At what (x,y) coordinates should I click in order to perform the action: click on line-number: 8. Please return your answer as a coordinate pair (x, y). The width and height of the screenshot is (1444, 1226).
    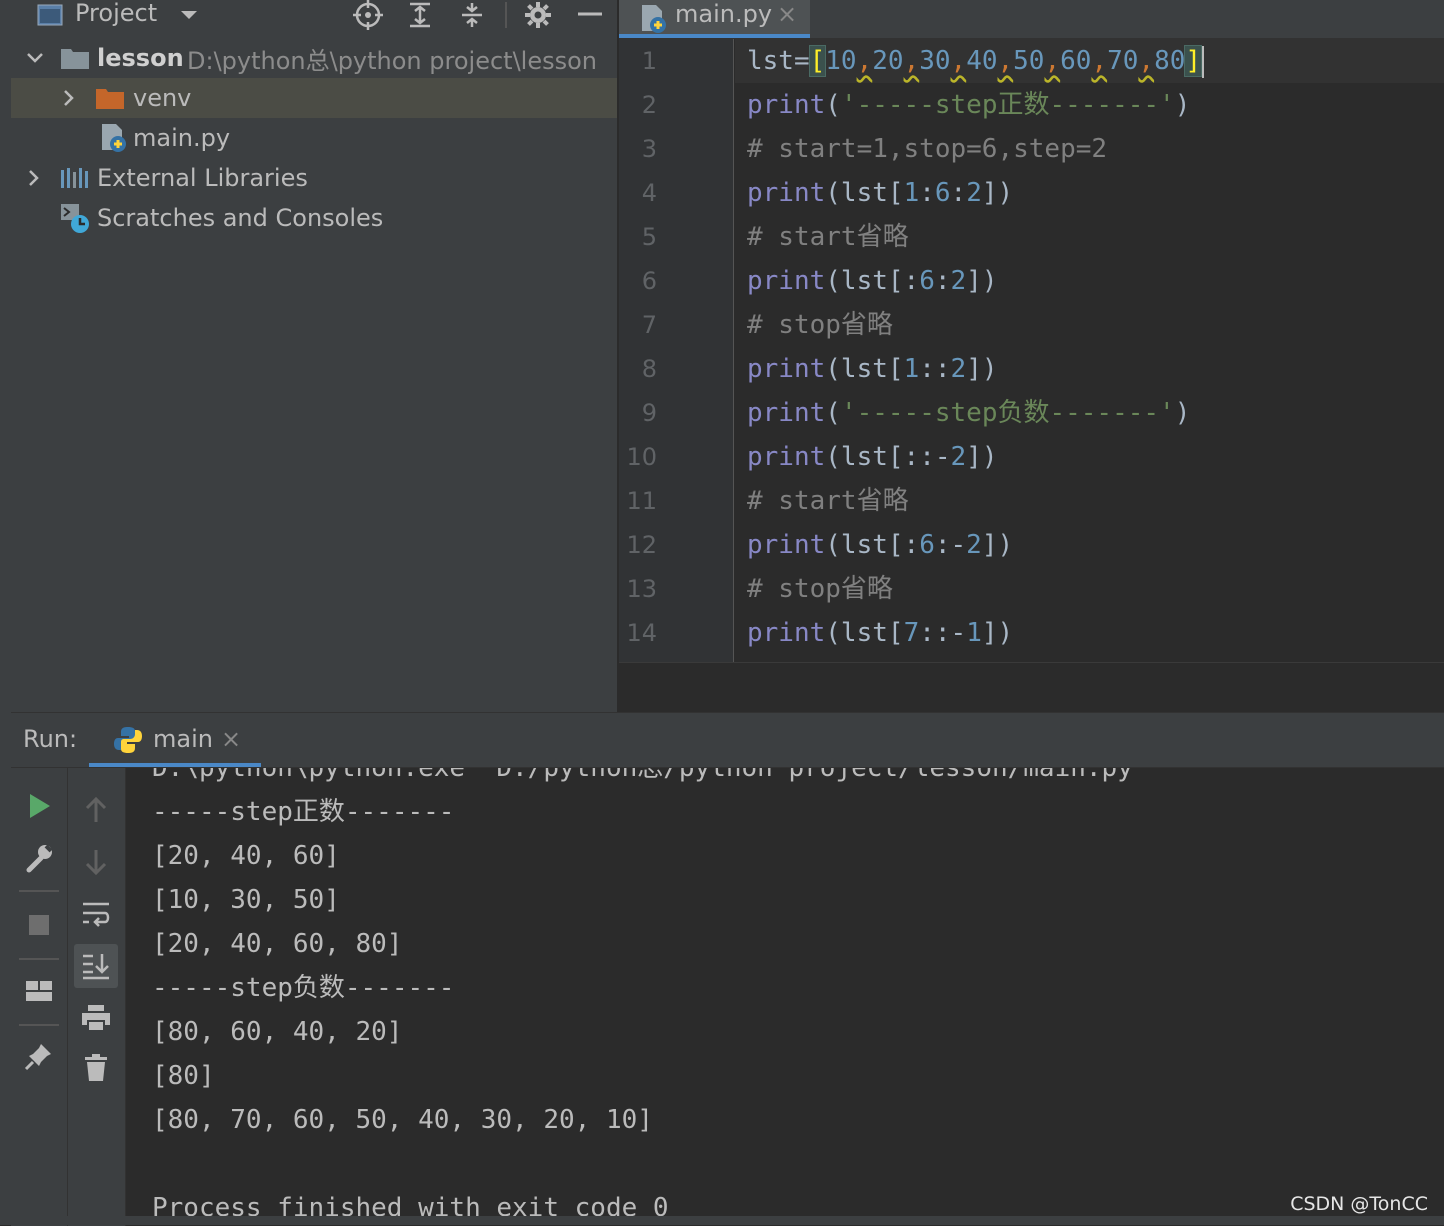
    Looking at the image, I should click on (649, 369).